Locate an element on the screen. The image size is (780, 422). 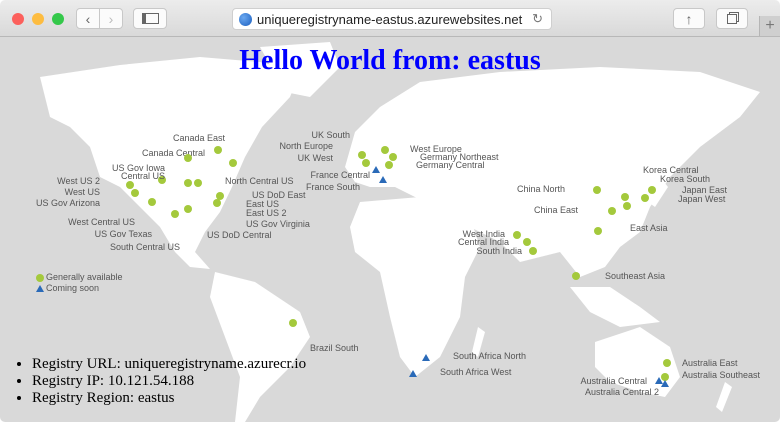
region-label-france-south: France South is located at coordinates (332, 187).